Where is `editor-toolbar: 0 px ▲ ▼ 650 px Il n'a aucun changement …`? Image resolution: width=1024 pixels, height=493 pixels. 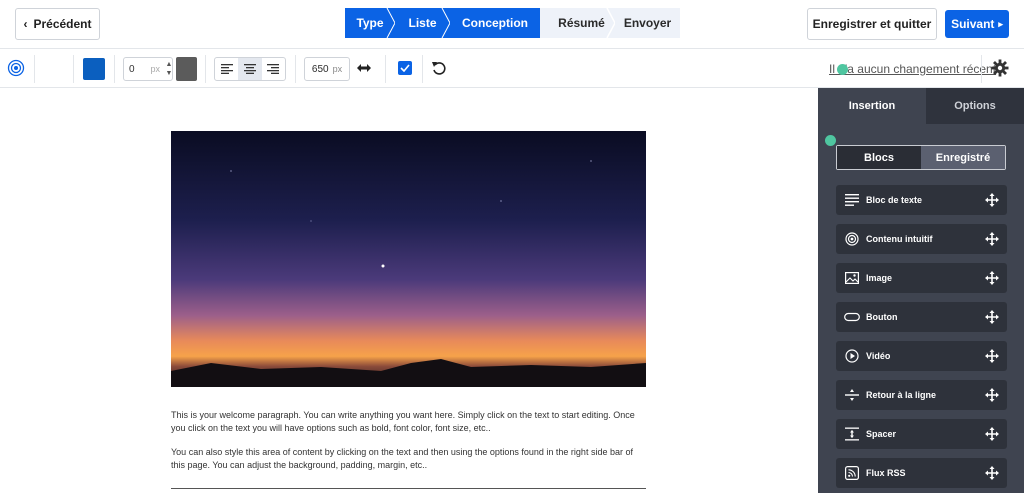
editor-toolbar: 0 px ▲ ▼ 650 px Il n'a aucun changement … is located at coordinates (512, 68).